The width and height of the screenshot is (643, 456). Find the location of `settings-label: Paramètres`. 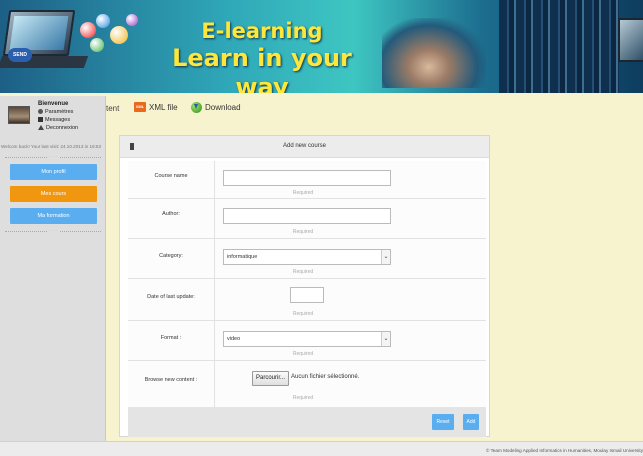

settings-label: Paramètres is located at coordinates (59, 112).